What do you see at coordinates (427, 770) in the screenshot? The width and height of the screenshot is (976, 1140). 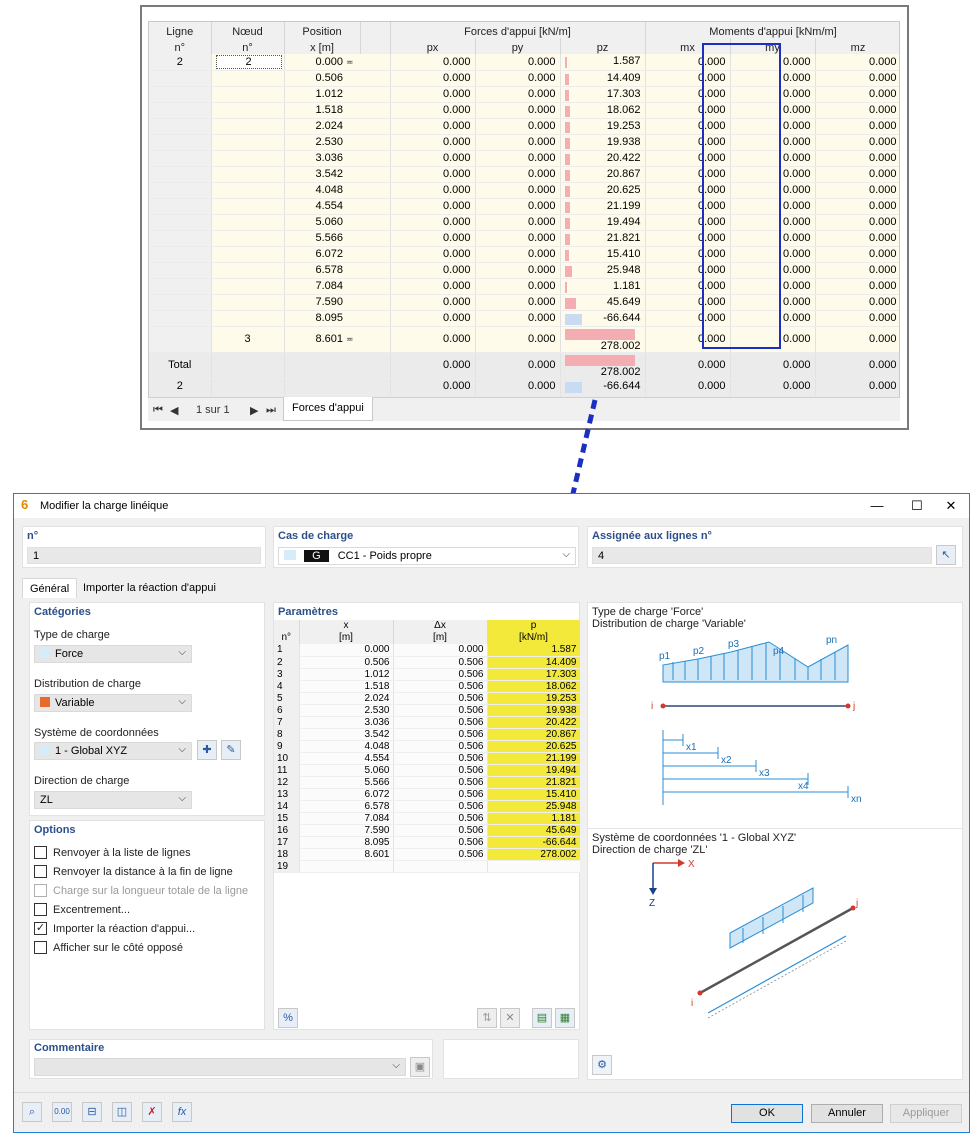 I see `param-row: 11 5.060 0.506 19.494` at bounding box center [427, 770].